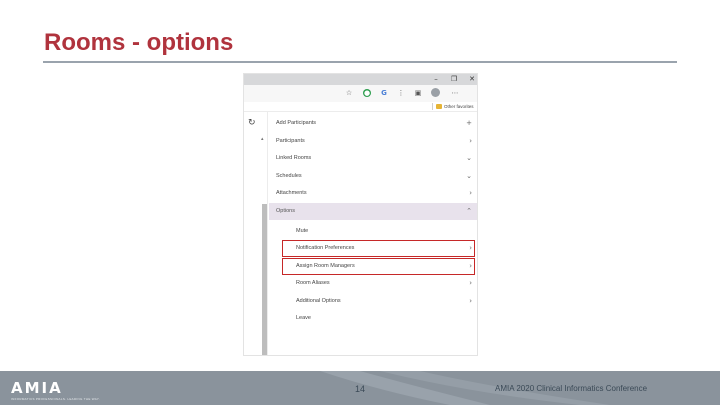  Describe the element at coordinates (373, 176) in the screenshot. I see `menu-item-schedules: Schedules ⌄` at that location.